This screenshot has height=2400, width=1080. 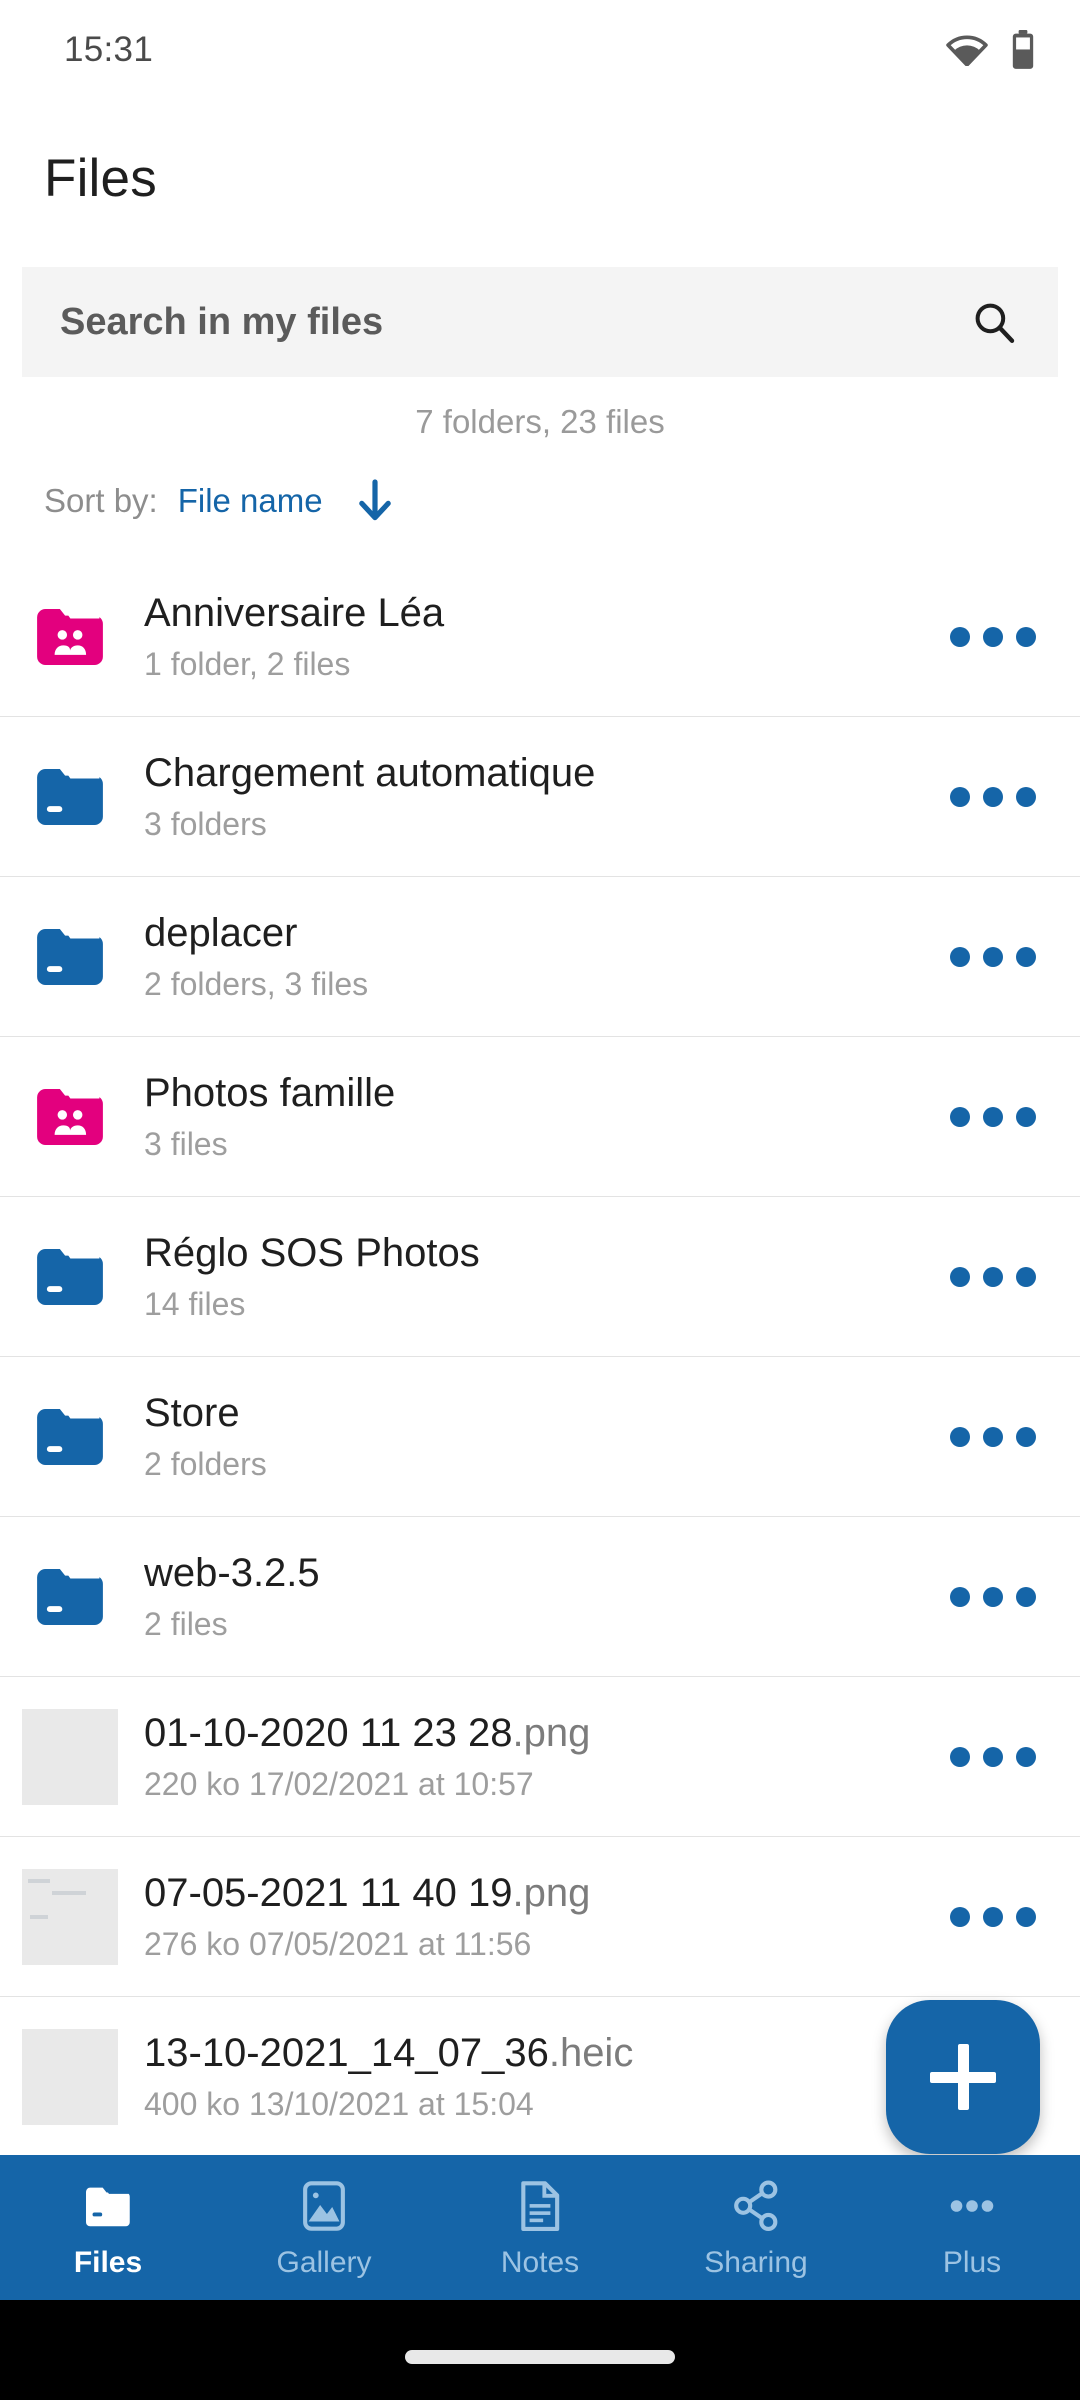 I want to click on list-item: deplacer 2 folders, 3 files, so click(x=540, y=957).